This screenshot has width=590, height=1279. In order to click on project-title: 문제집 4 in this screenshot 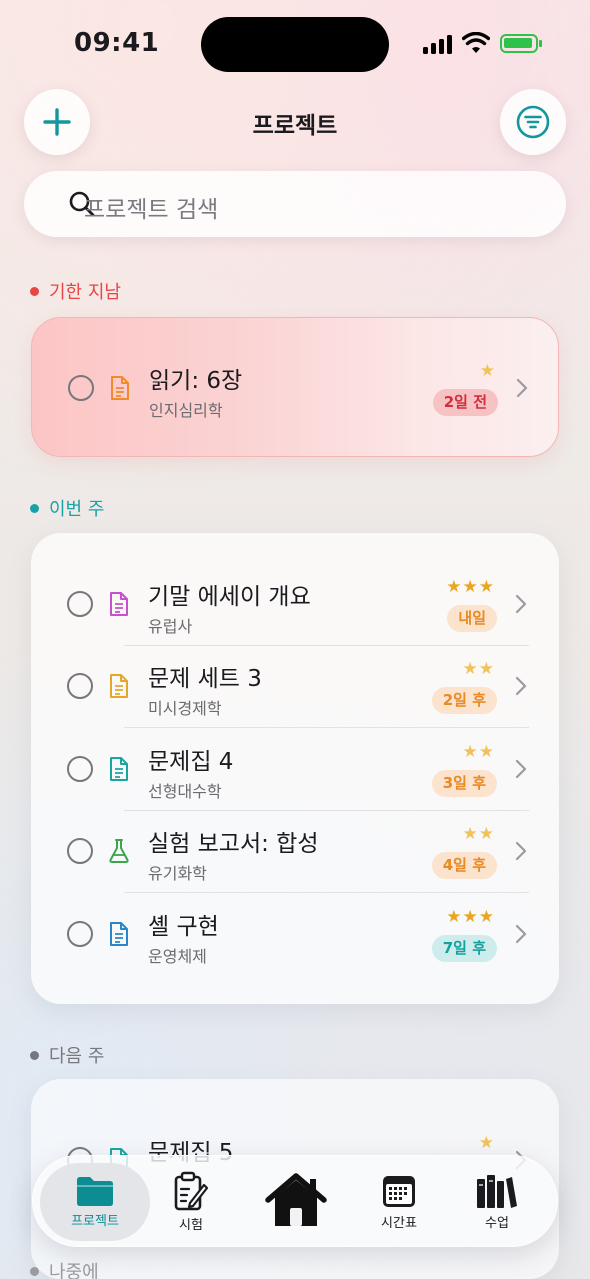, I will do `click(191, 762)`.